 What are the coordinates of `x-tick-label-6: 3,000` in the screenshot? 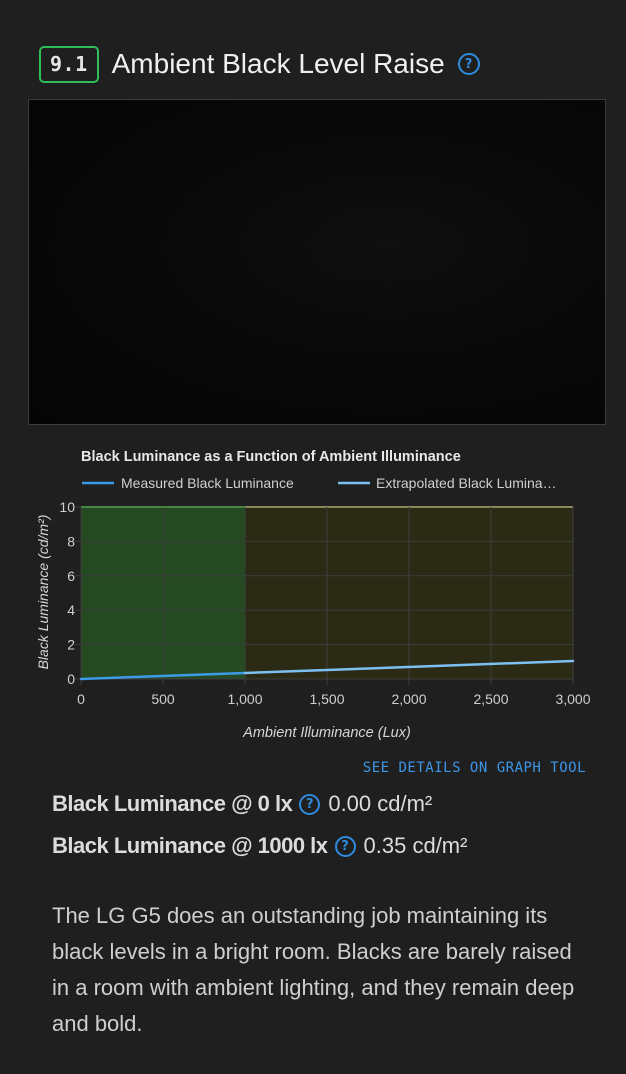 It's located at (572, 699).